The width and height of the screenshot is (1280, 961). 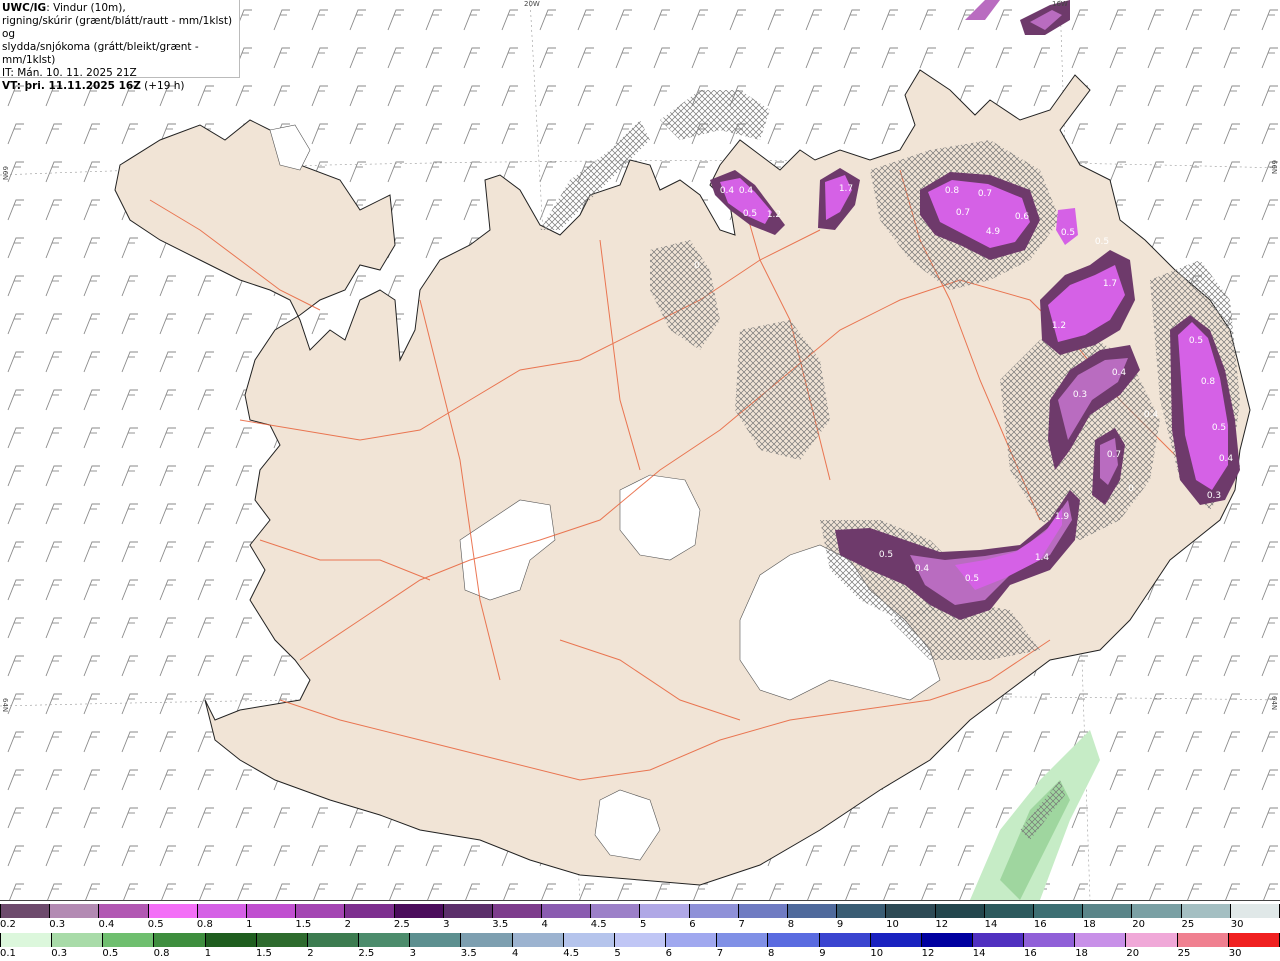 What do you see at coordinates (347, 924) in the screenshot?
I see `snow-legend-label: 2` at bounding box center [347, 924].